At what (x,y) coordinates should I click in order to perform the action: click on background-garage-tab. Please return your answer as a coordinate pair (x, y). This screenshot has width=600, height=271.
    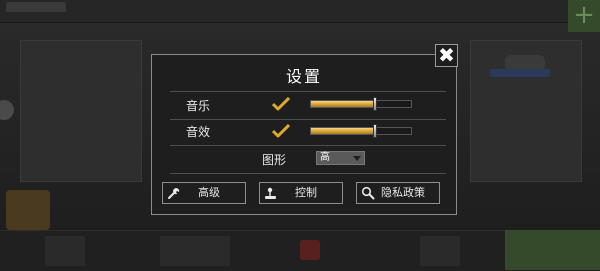
    Looking at the image, I should click on (440, 251).